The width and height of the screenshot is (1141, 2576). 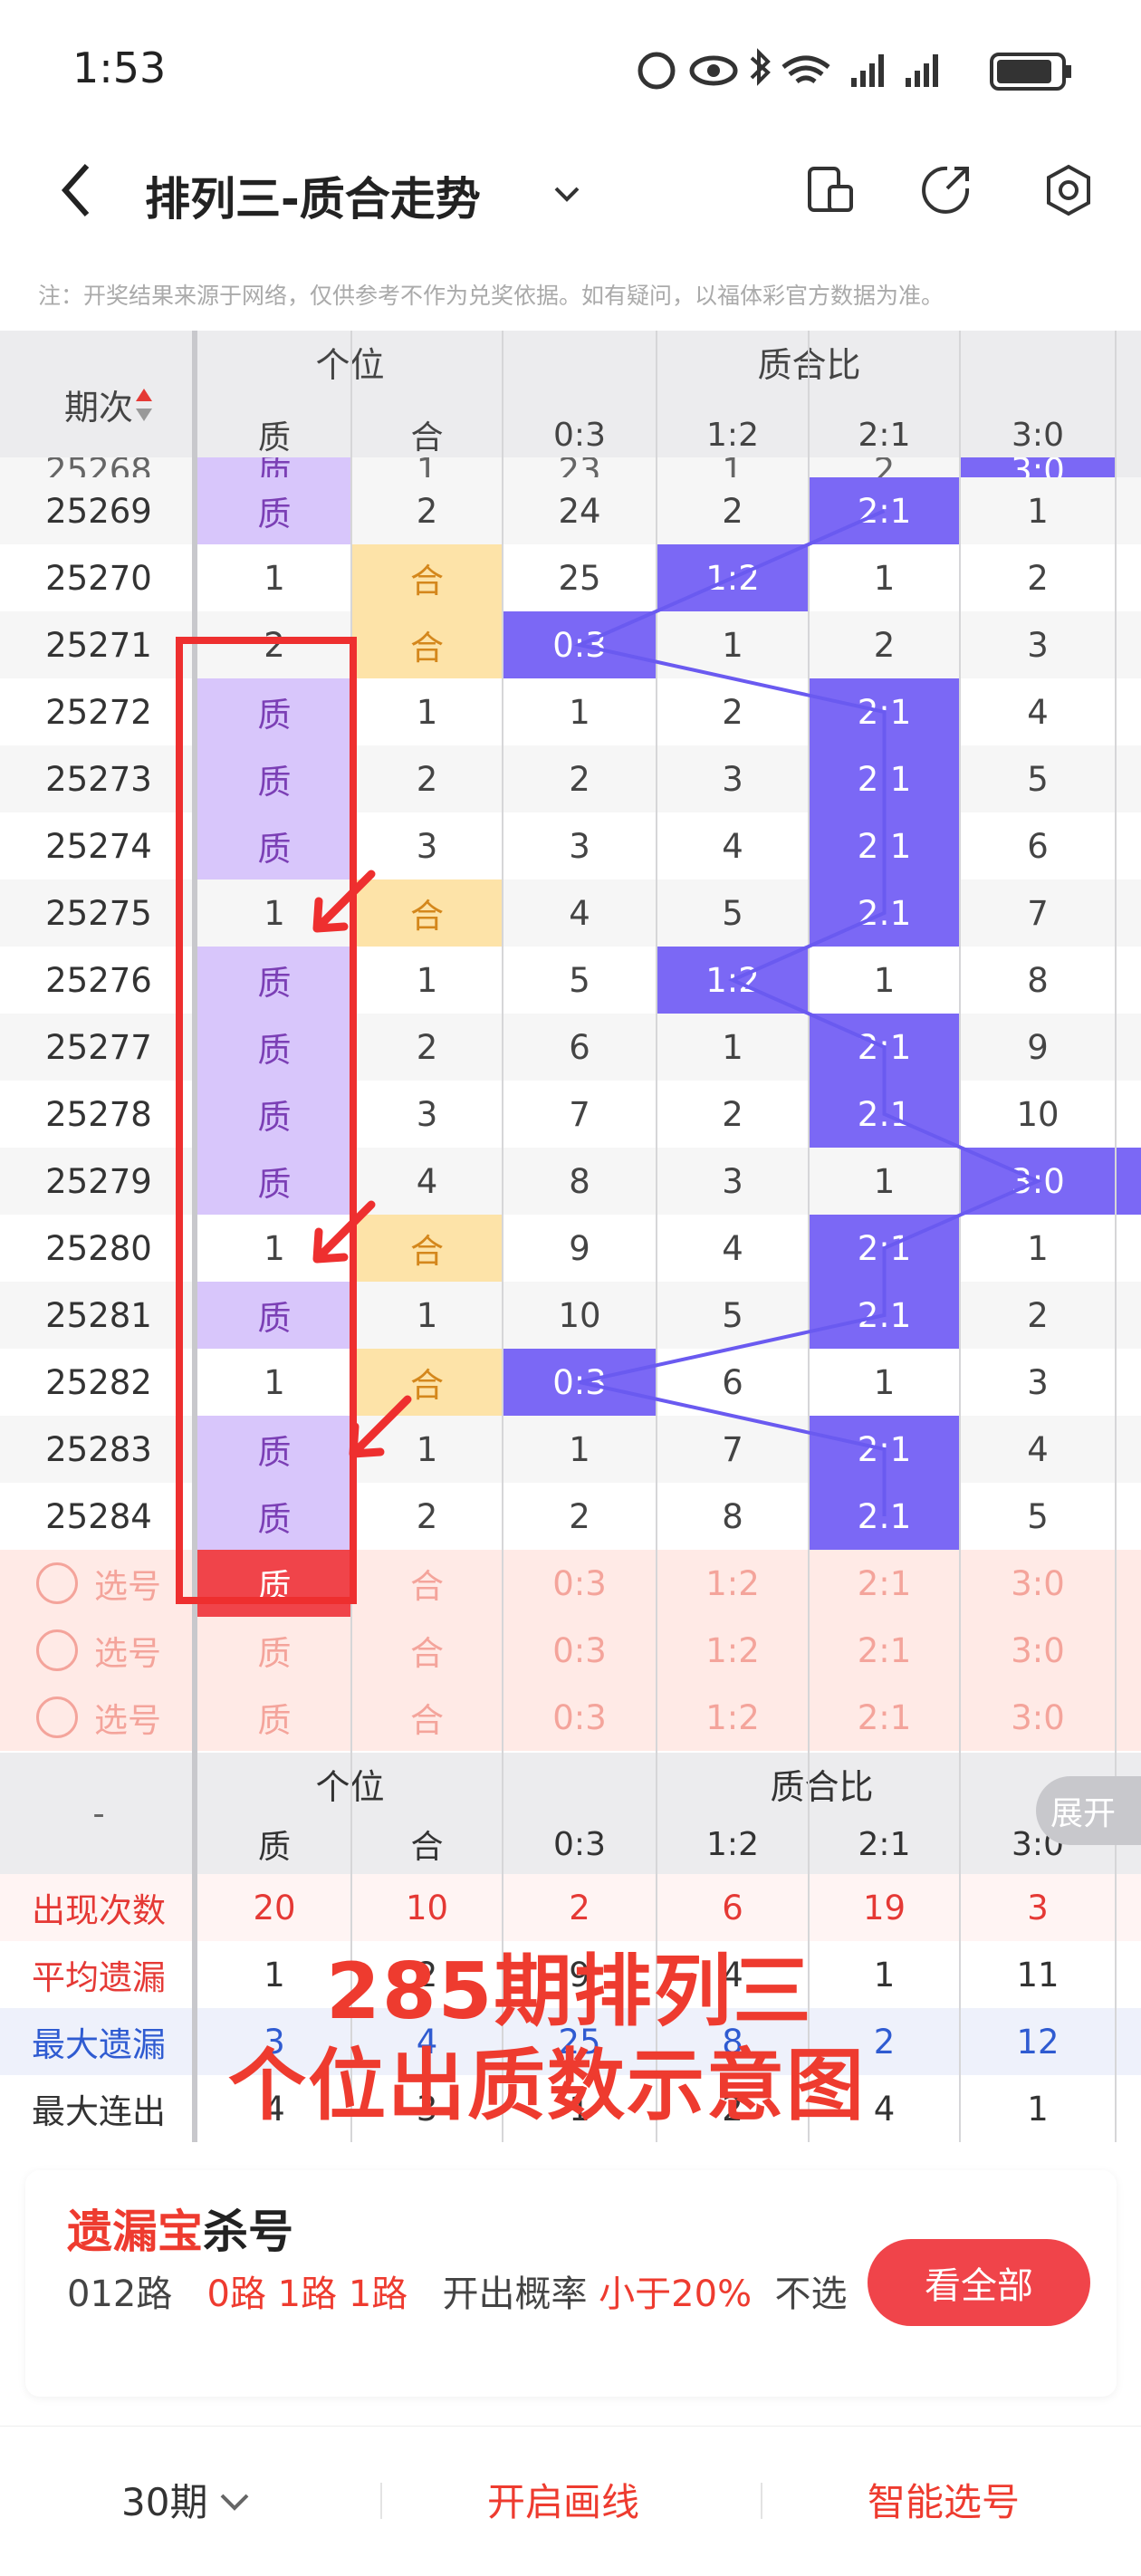 I want to click on bottom-toolbar: 30期 开启画线 智能选号, so click(x=570, y=2501).